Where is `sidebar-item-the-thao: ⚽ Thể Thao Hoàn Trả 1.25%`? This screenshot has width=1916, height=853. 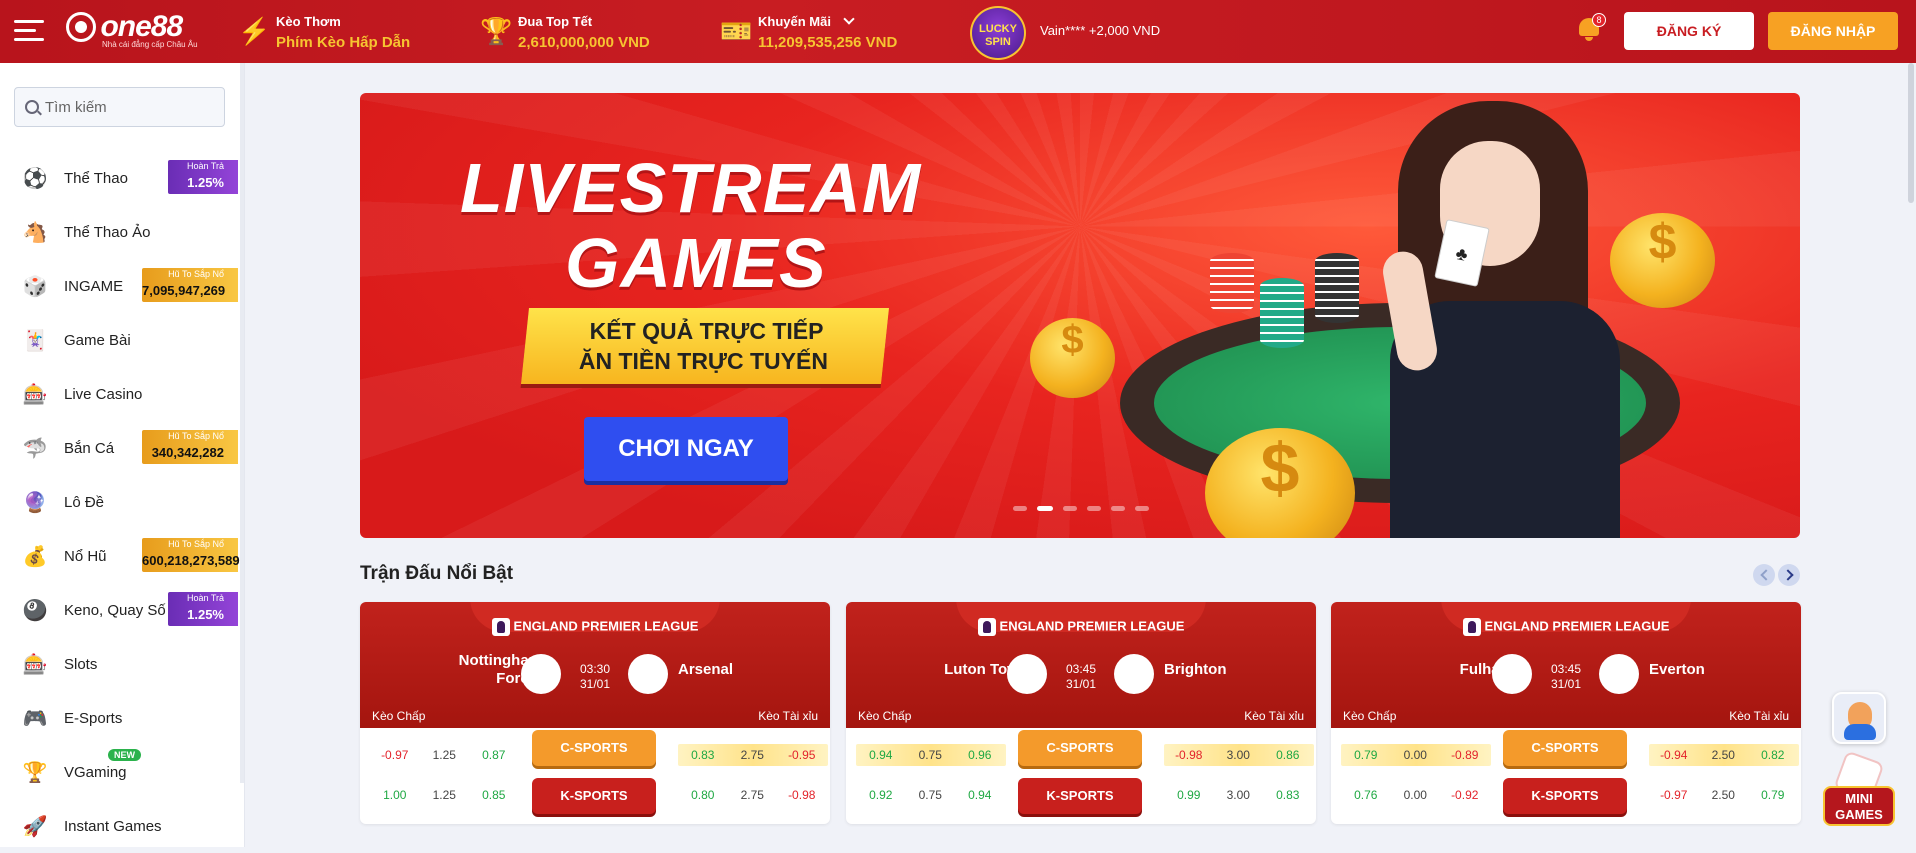 sidebar-item-the-thao: ⚽ Thể Thao Hoàn Trả 1.25% is located at coordinates (120, 178).